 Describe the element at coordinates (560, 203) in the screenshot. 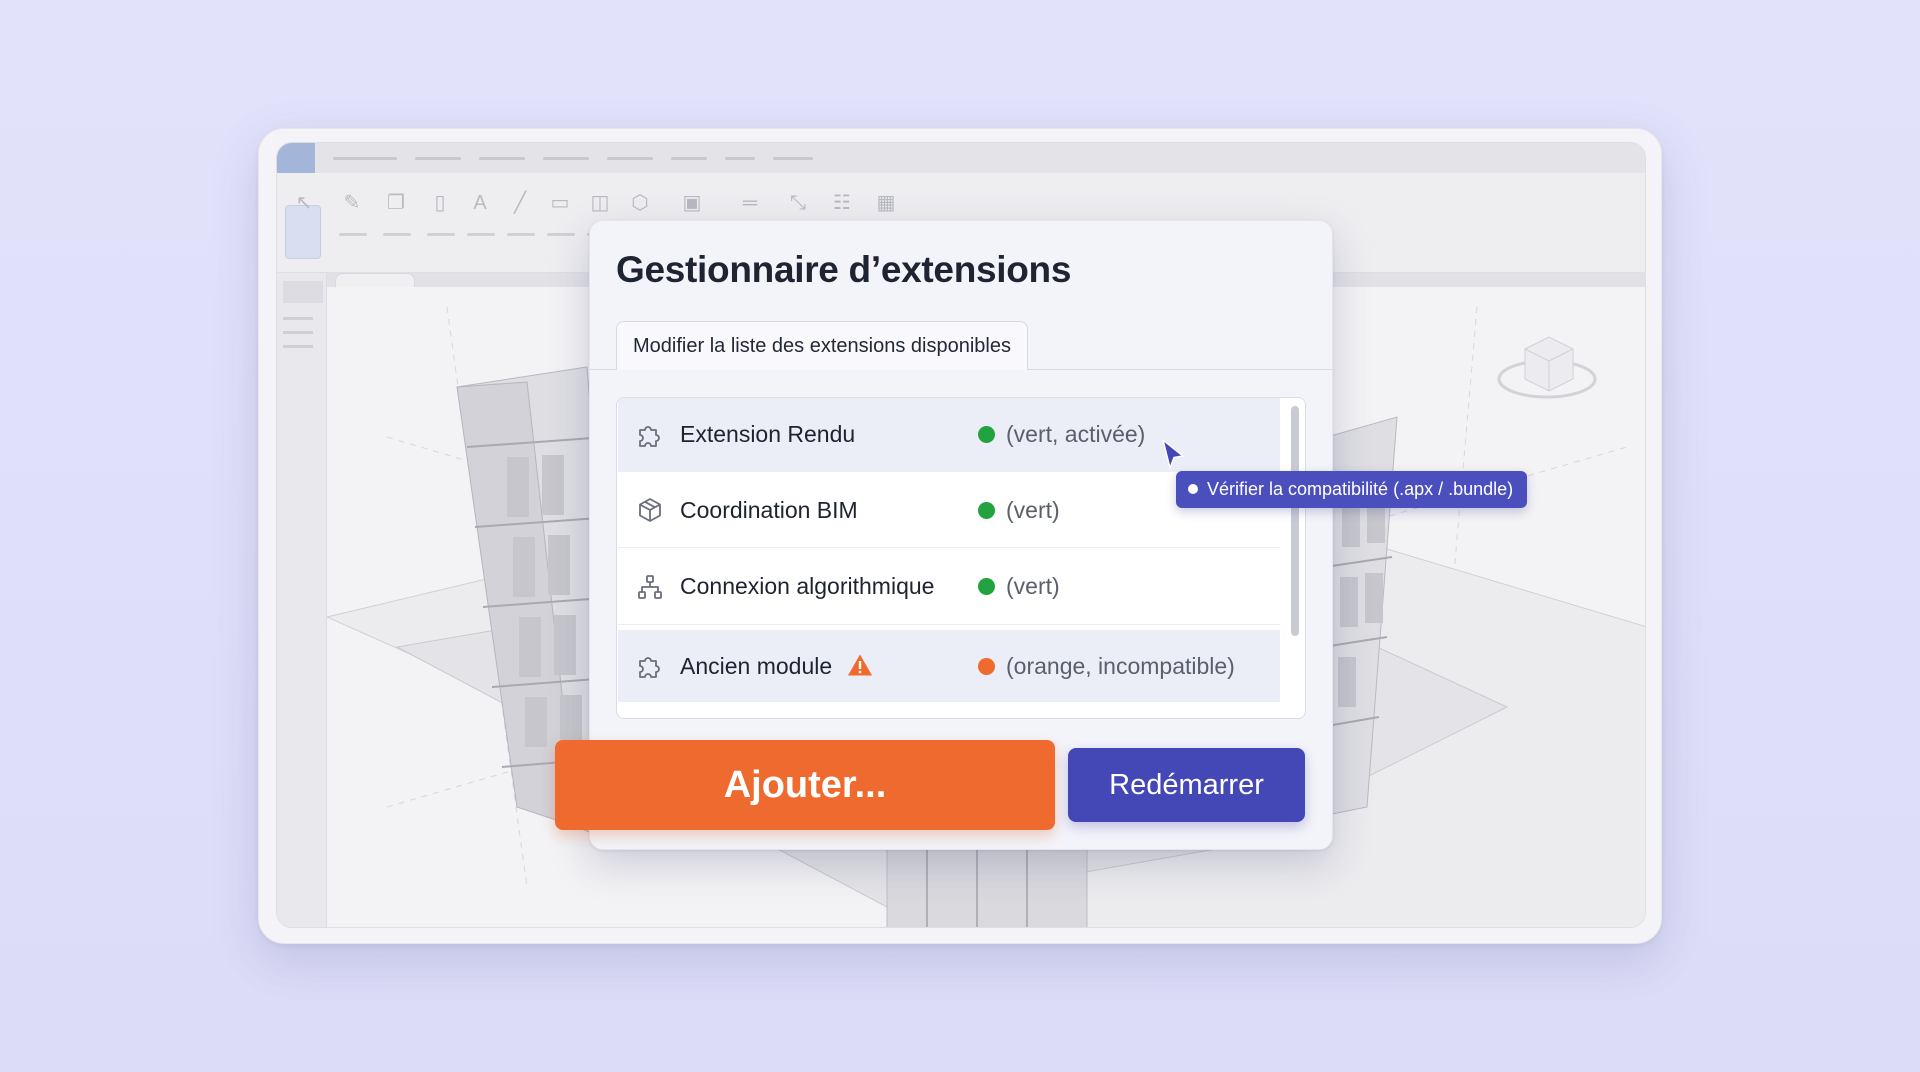

I see `sheet-icon: ▭` at that location.